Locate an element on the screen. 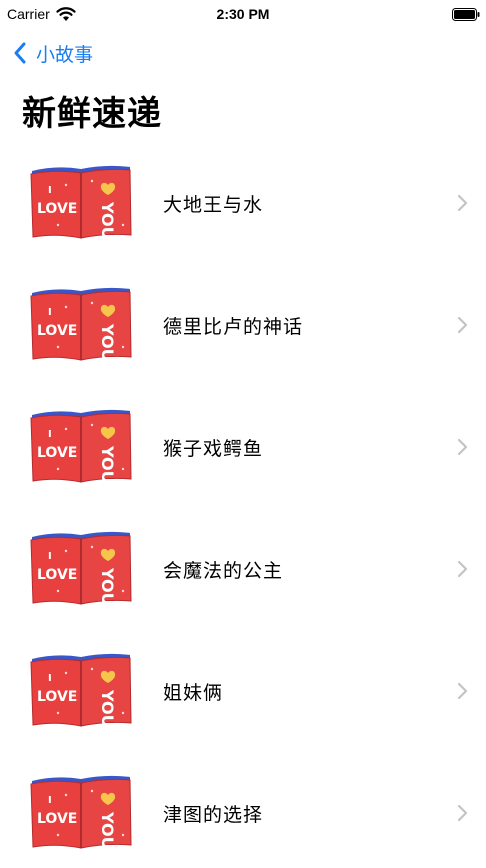  story-row: 津图的选择 is located at coordinates (243, 810).